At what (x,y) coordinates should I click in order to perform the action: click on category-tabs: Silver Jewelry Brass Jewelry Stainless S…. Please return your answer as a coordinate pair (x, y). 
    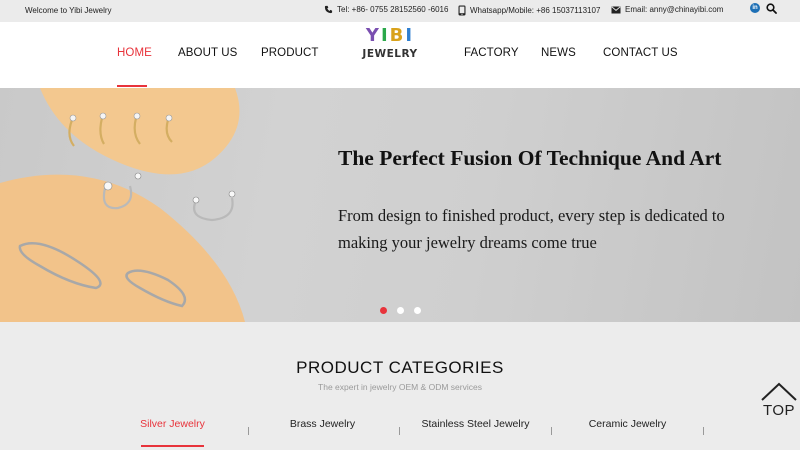
    Looking at the image, I should click on (405, 433).